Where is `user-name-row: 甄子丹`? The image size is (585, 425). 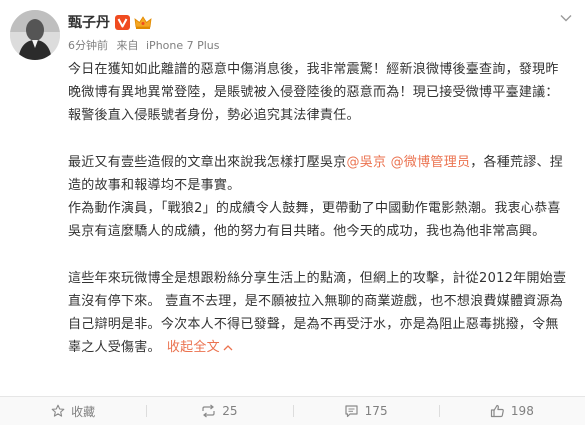
user-name-row: 甄子丹 is located at coordinates (110, 22).